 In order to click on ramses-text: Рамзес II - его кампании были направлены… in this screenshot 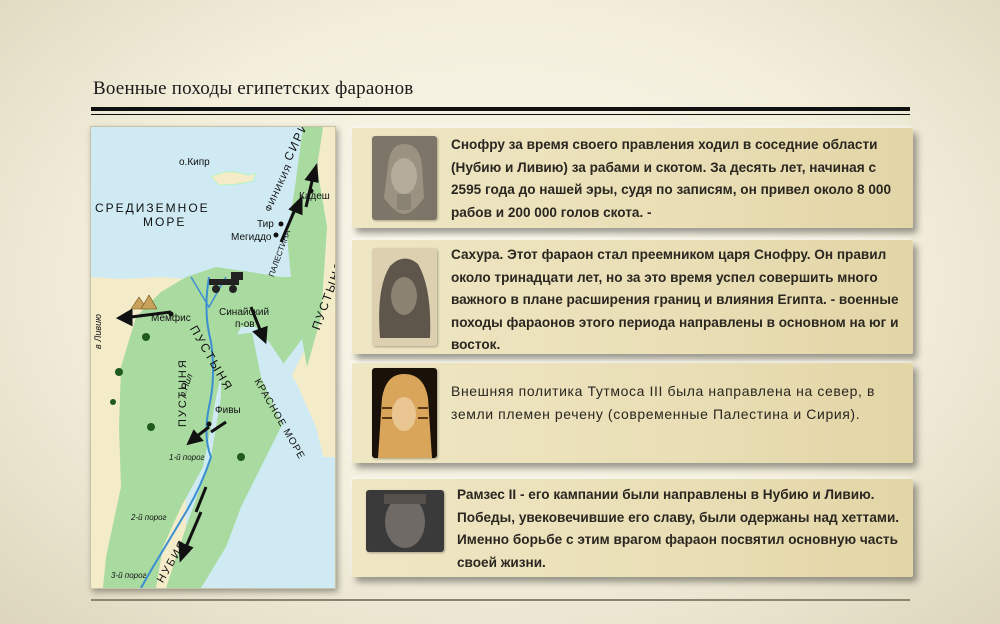, I will do `click(678, 528)`.